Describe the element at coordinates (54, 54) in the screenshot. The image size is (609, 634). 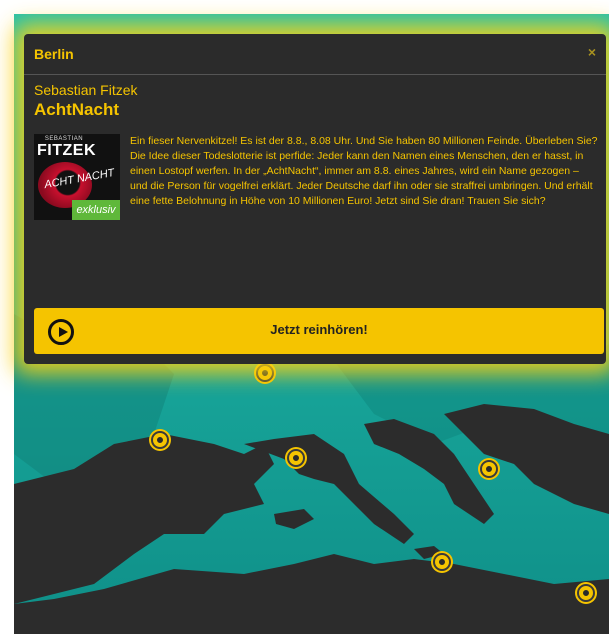
I see `city-title: Berlin` at that location.